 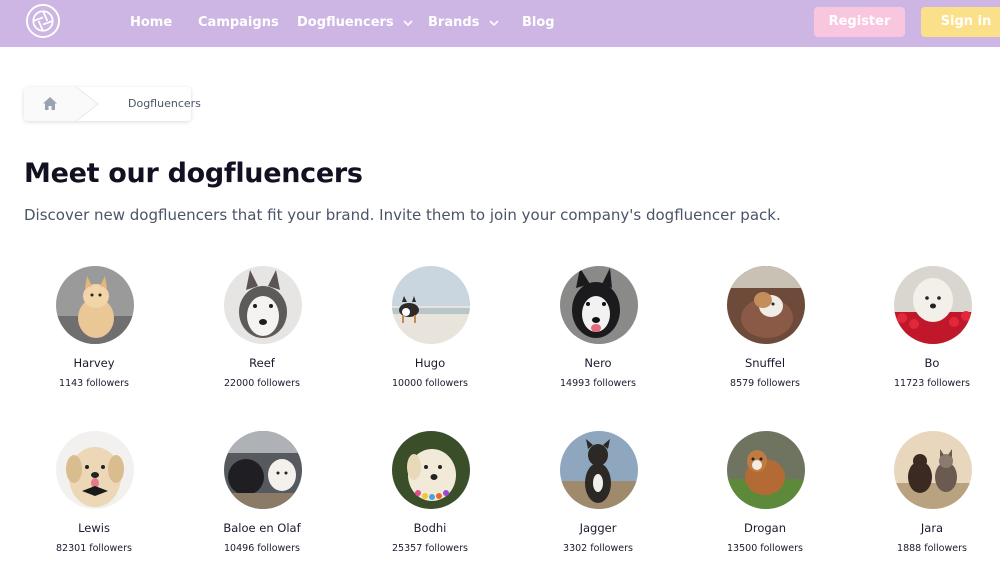 I want to click on dog-followers: 3302 followers, so click(x=598, y=548).